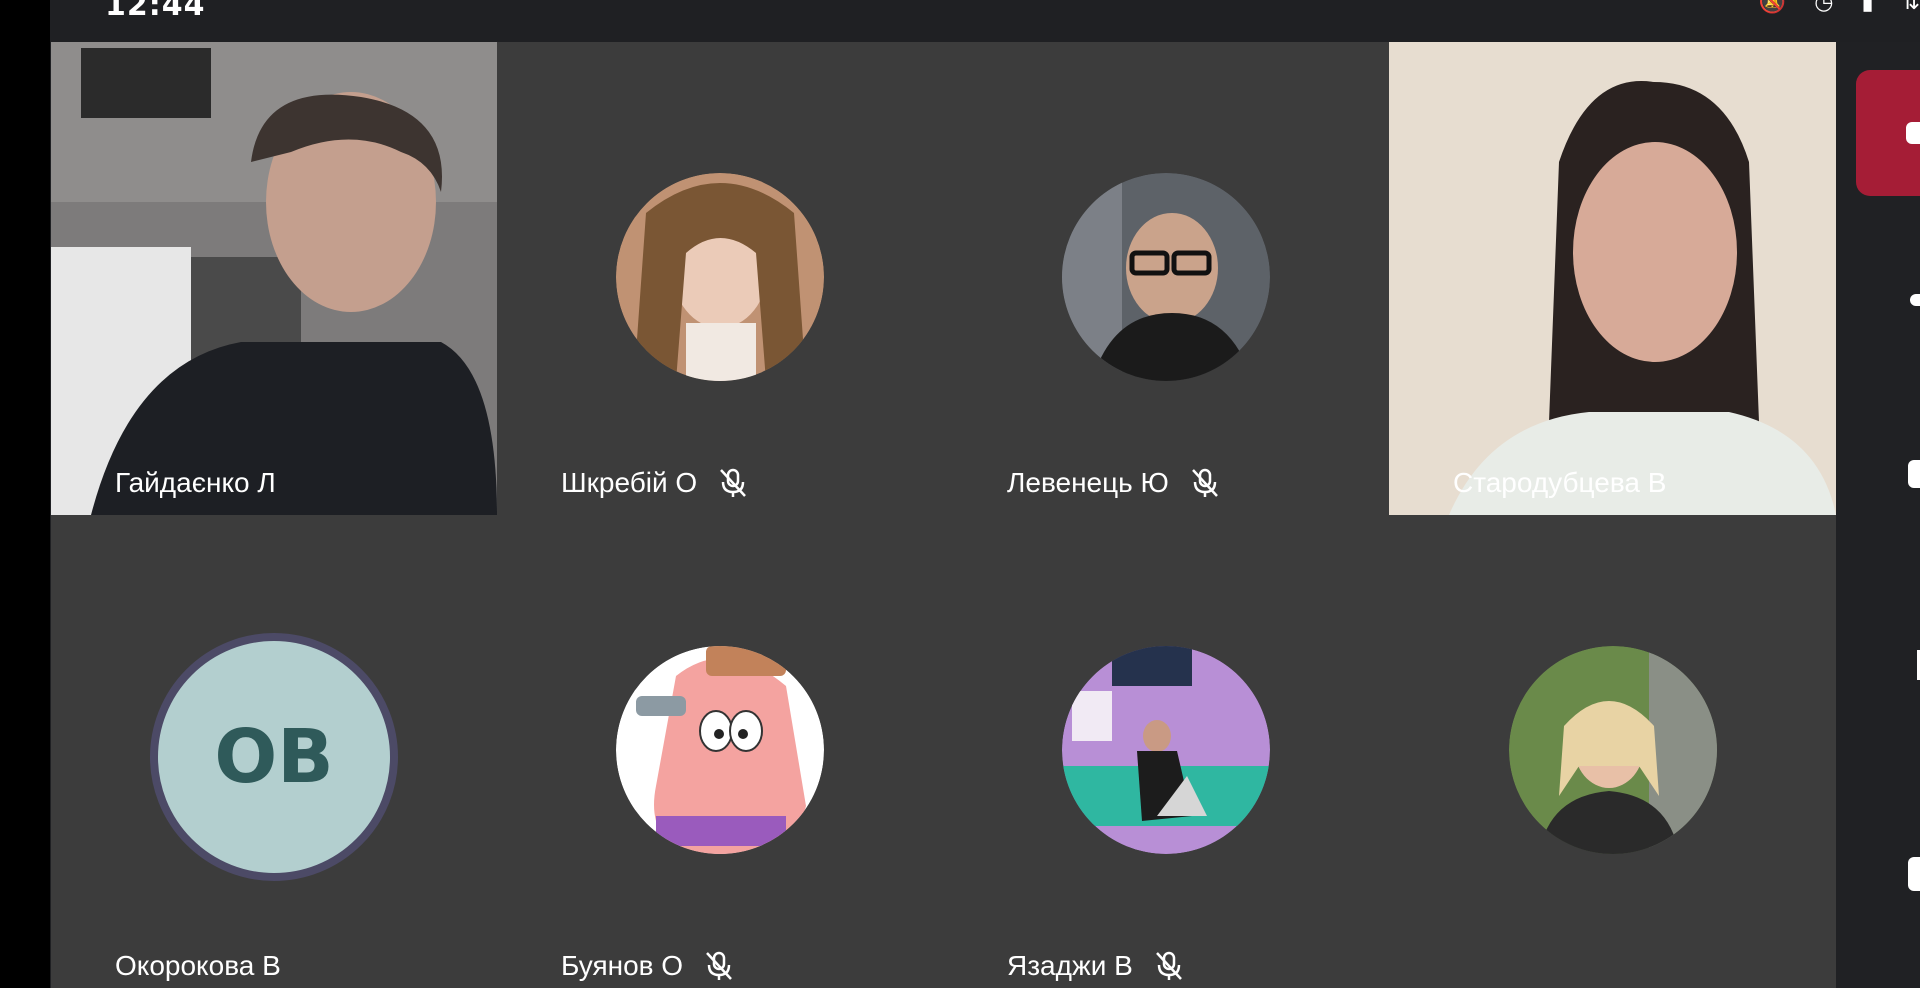 The image size is (1920, 988). I want to click on wifi-icon: ⇅, so click(1910, 7).